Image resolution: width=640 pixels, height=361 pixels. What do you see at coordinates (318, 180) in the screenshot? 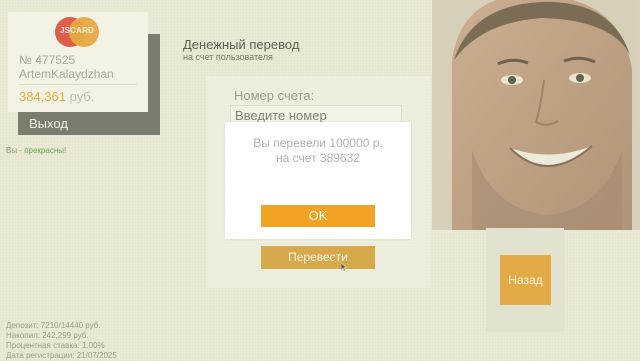
I see `confirmation-dialog: Вы перевели 100000 р. на счет 389632 OK` at bounding box center [318, 180].